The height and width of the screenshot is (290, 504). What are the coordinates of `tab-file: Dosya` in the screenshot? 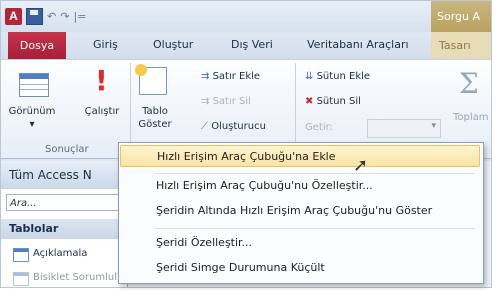 It's located at (37, 45).